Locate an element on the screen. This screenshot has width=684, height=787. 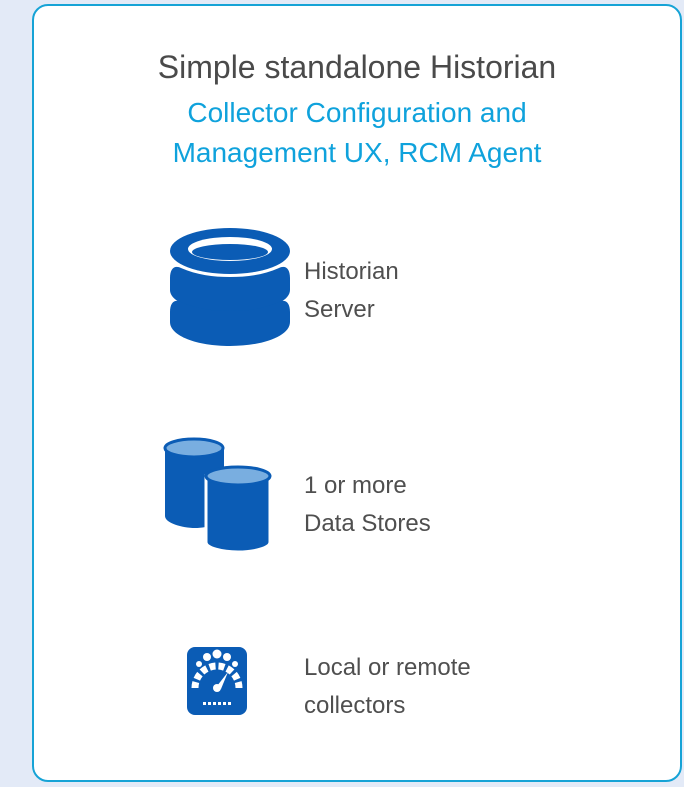
collector-gauge-icon is located at coordinates (217, 681).